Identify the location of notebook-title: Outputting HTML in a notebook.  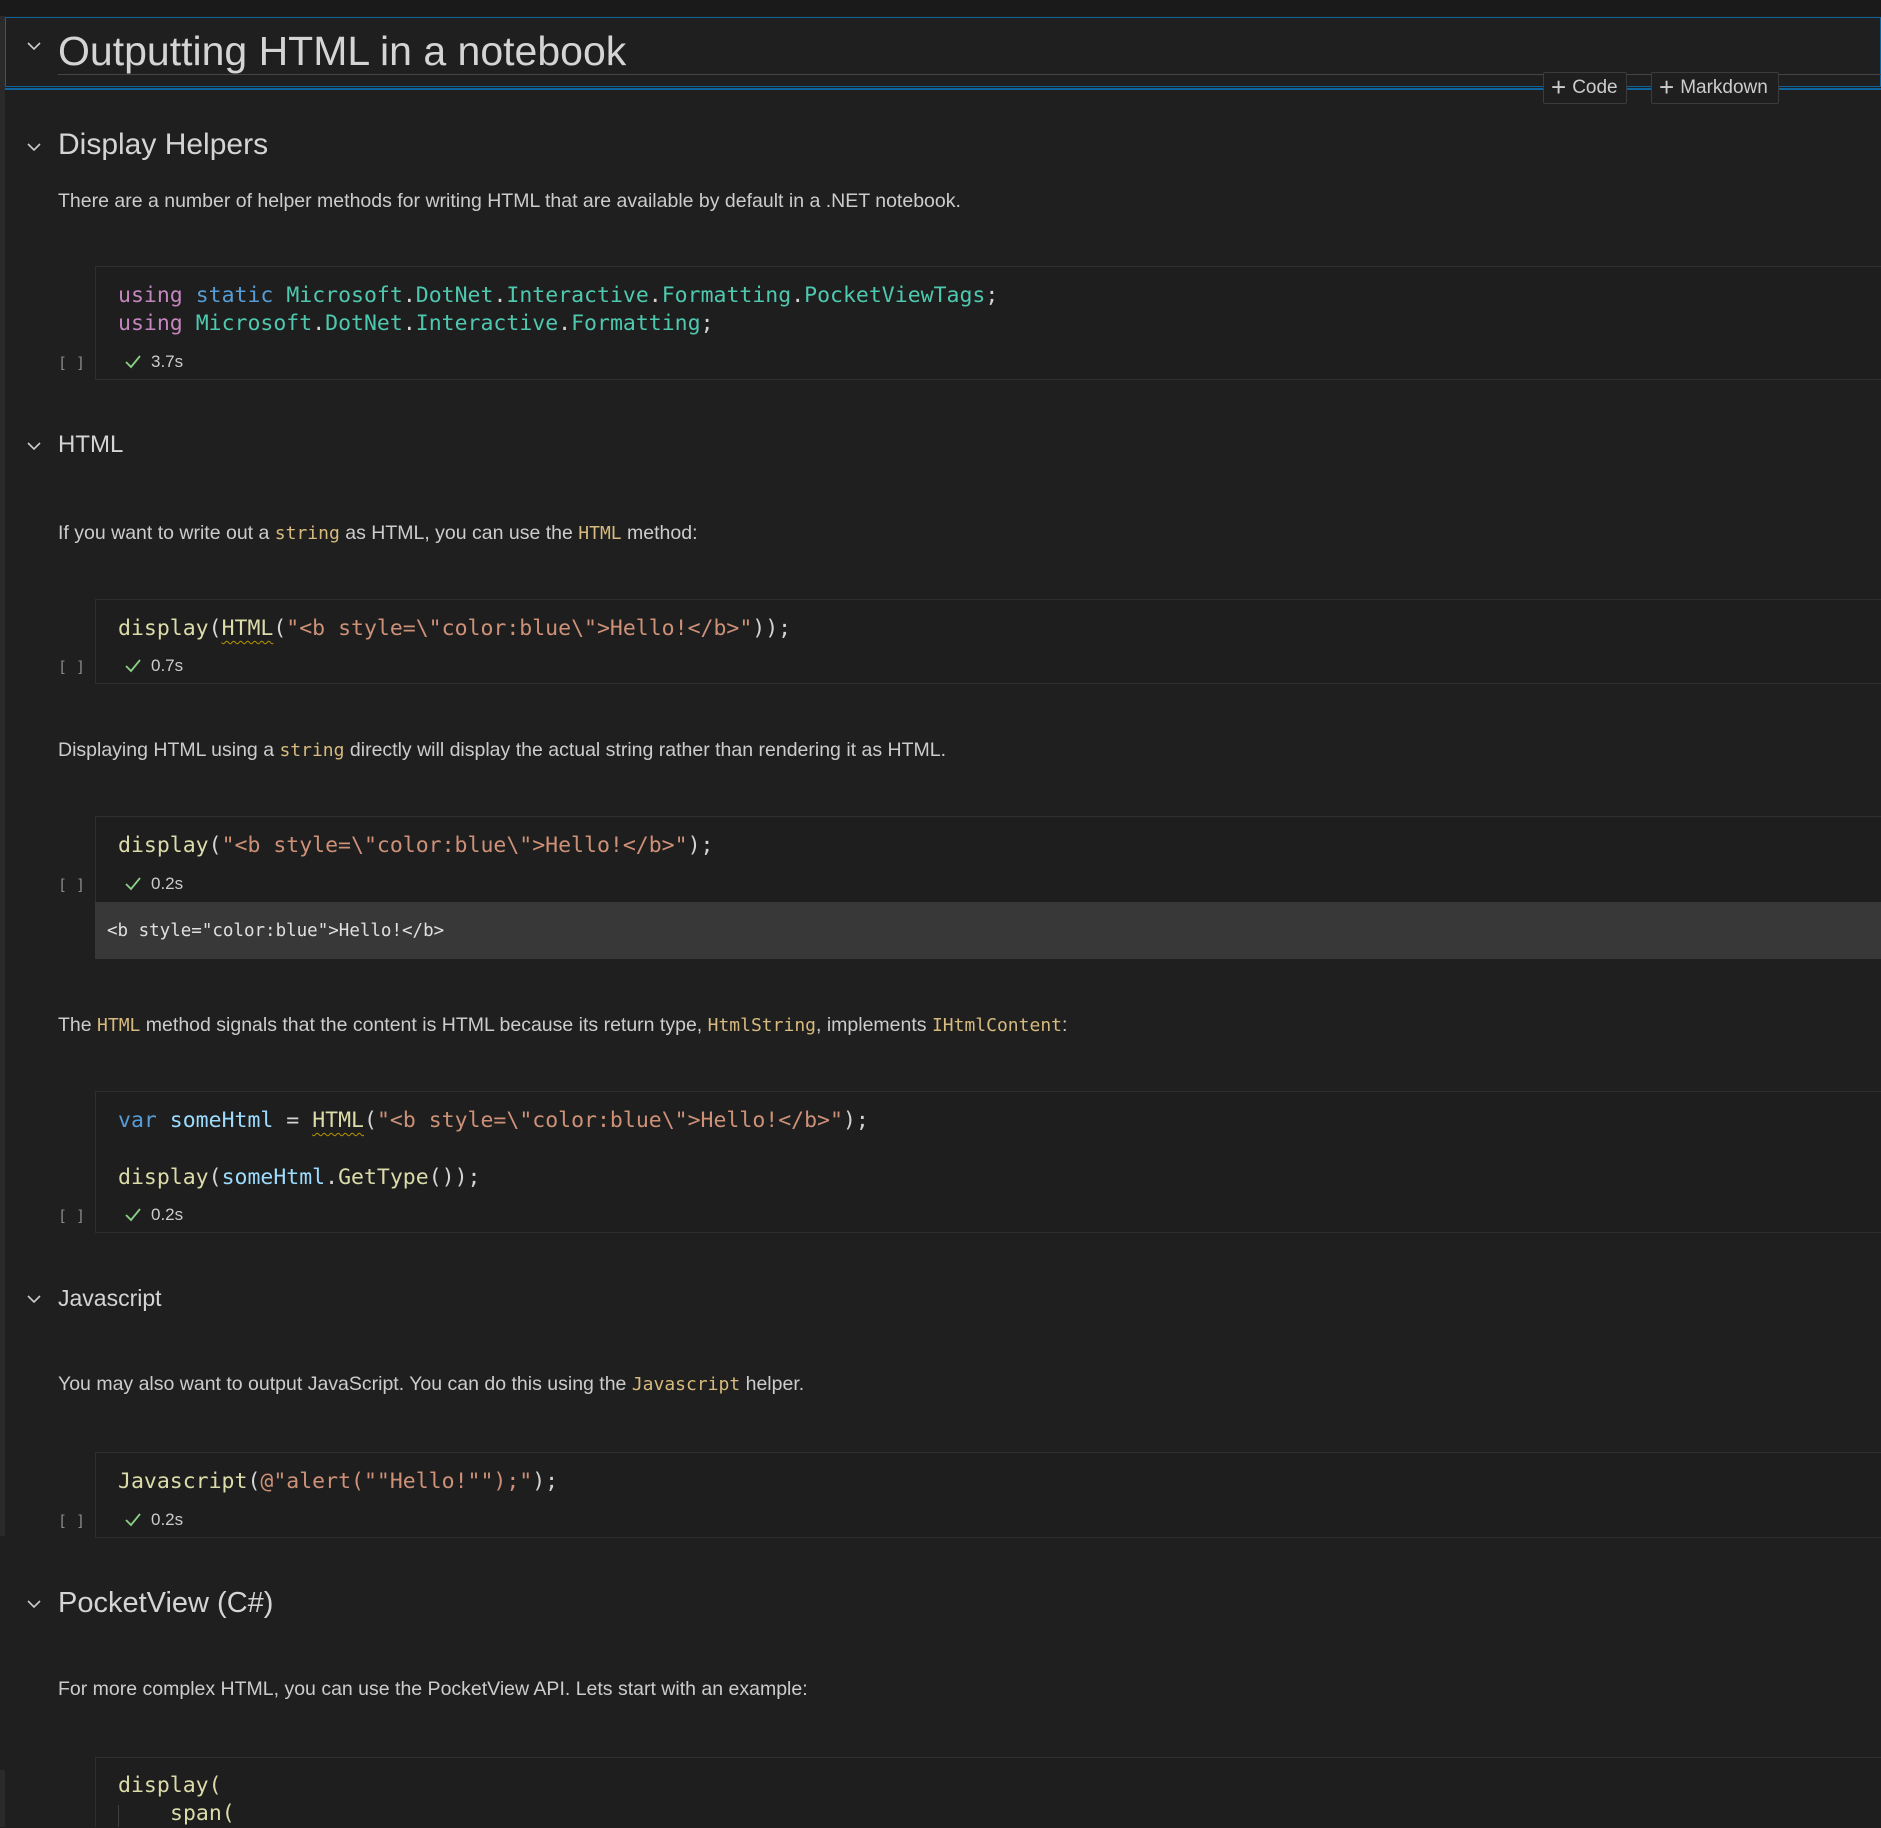
(342, 51).